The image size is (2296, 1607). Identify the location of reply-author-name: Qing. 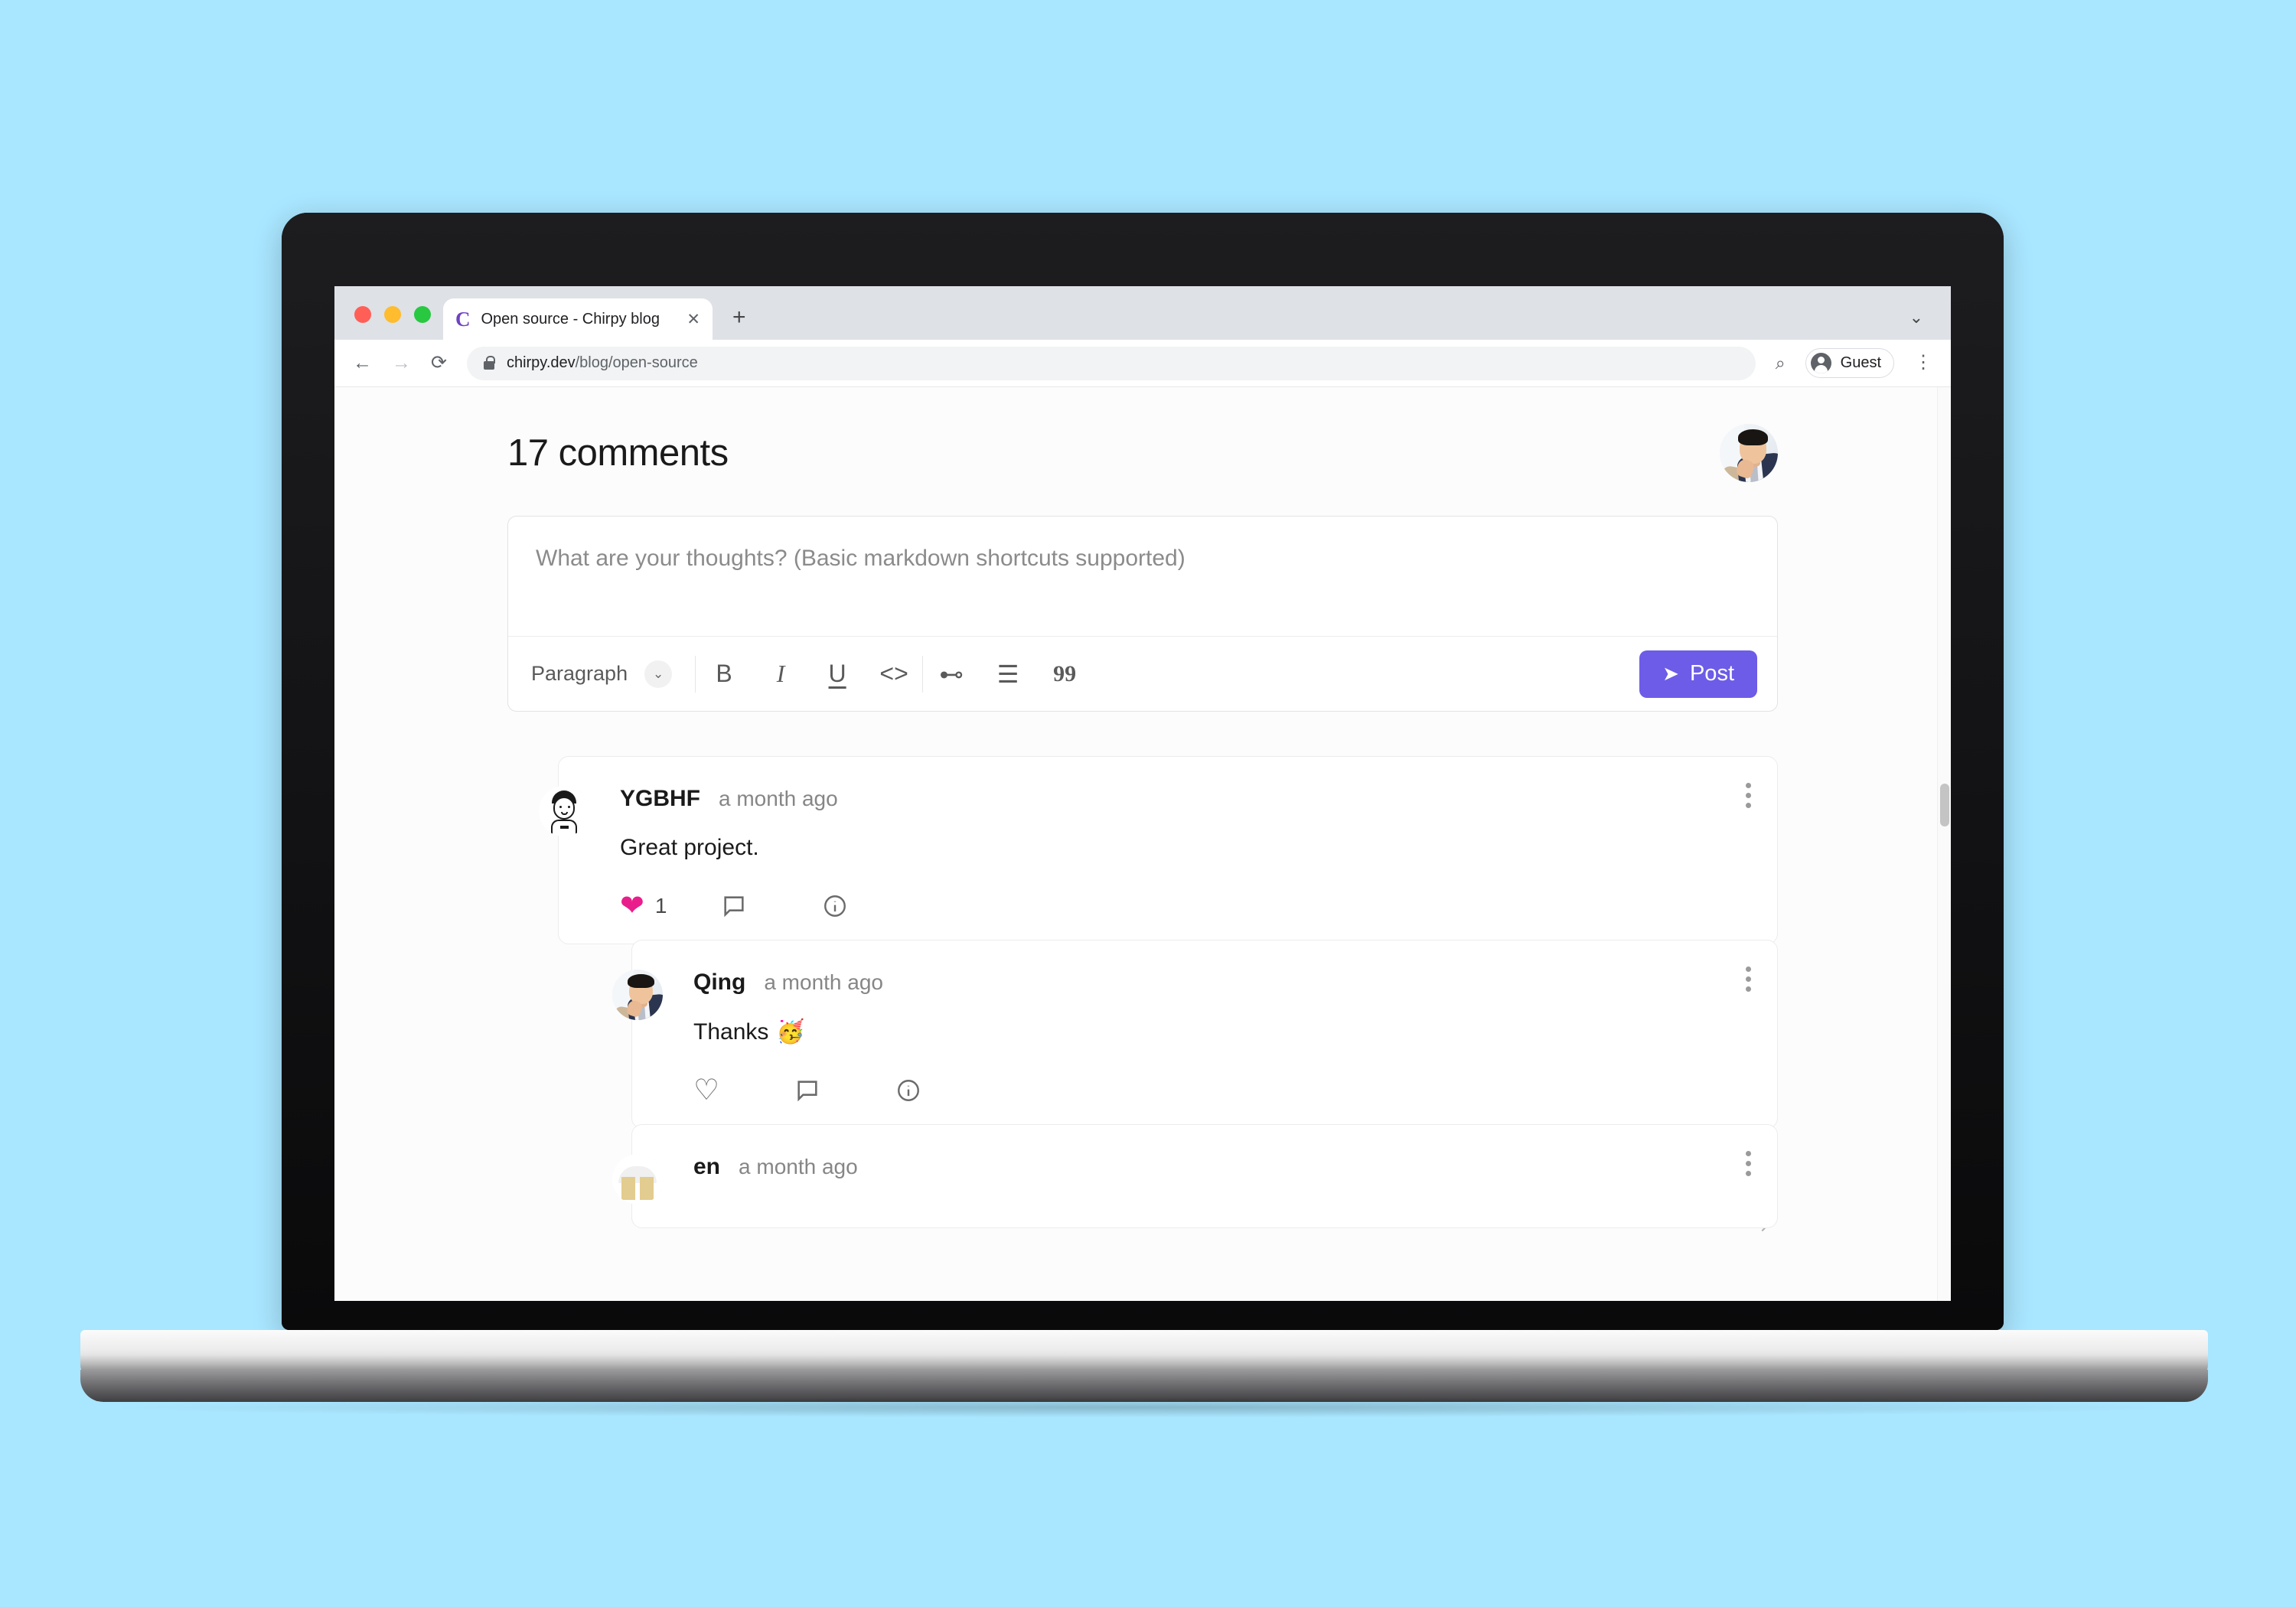
(719, 983).